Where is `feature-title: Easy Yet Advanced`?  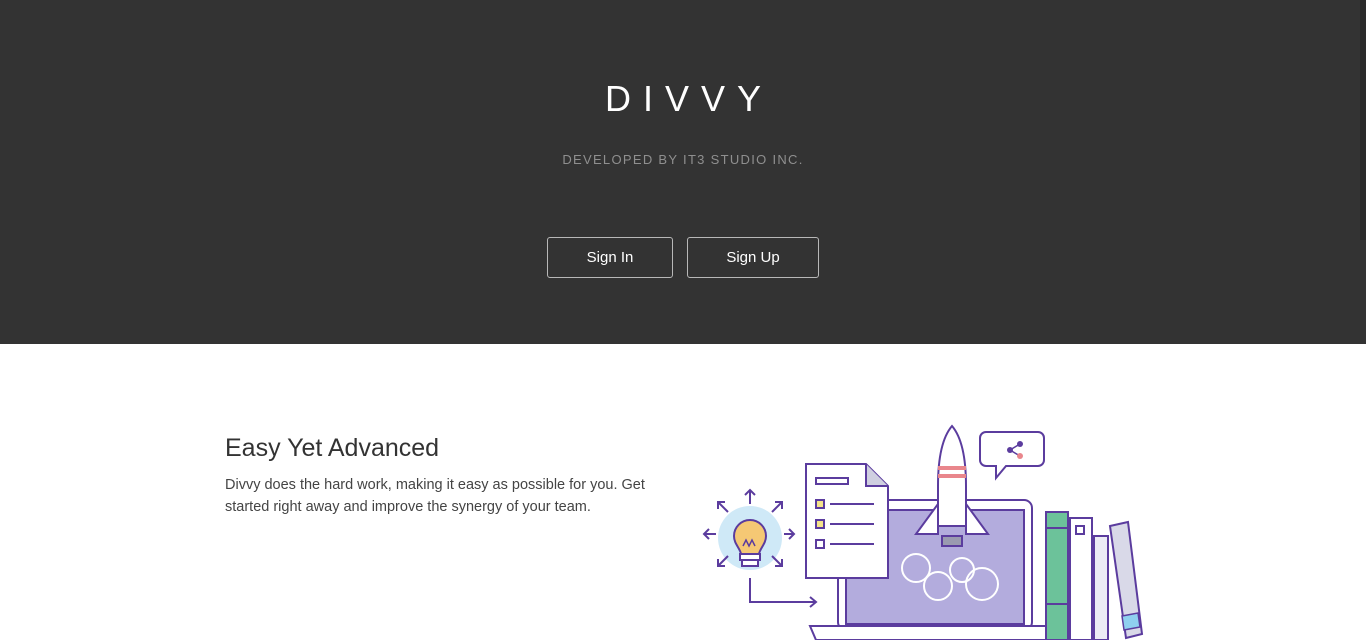 feature-title: Easy Yet Advanced is located at coordinates (332, 448).